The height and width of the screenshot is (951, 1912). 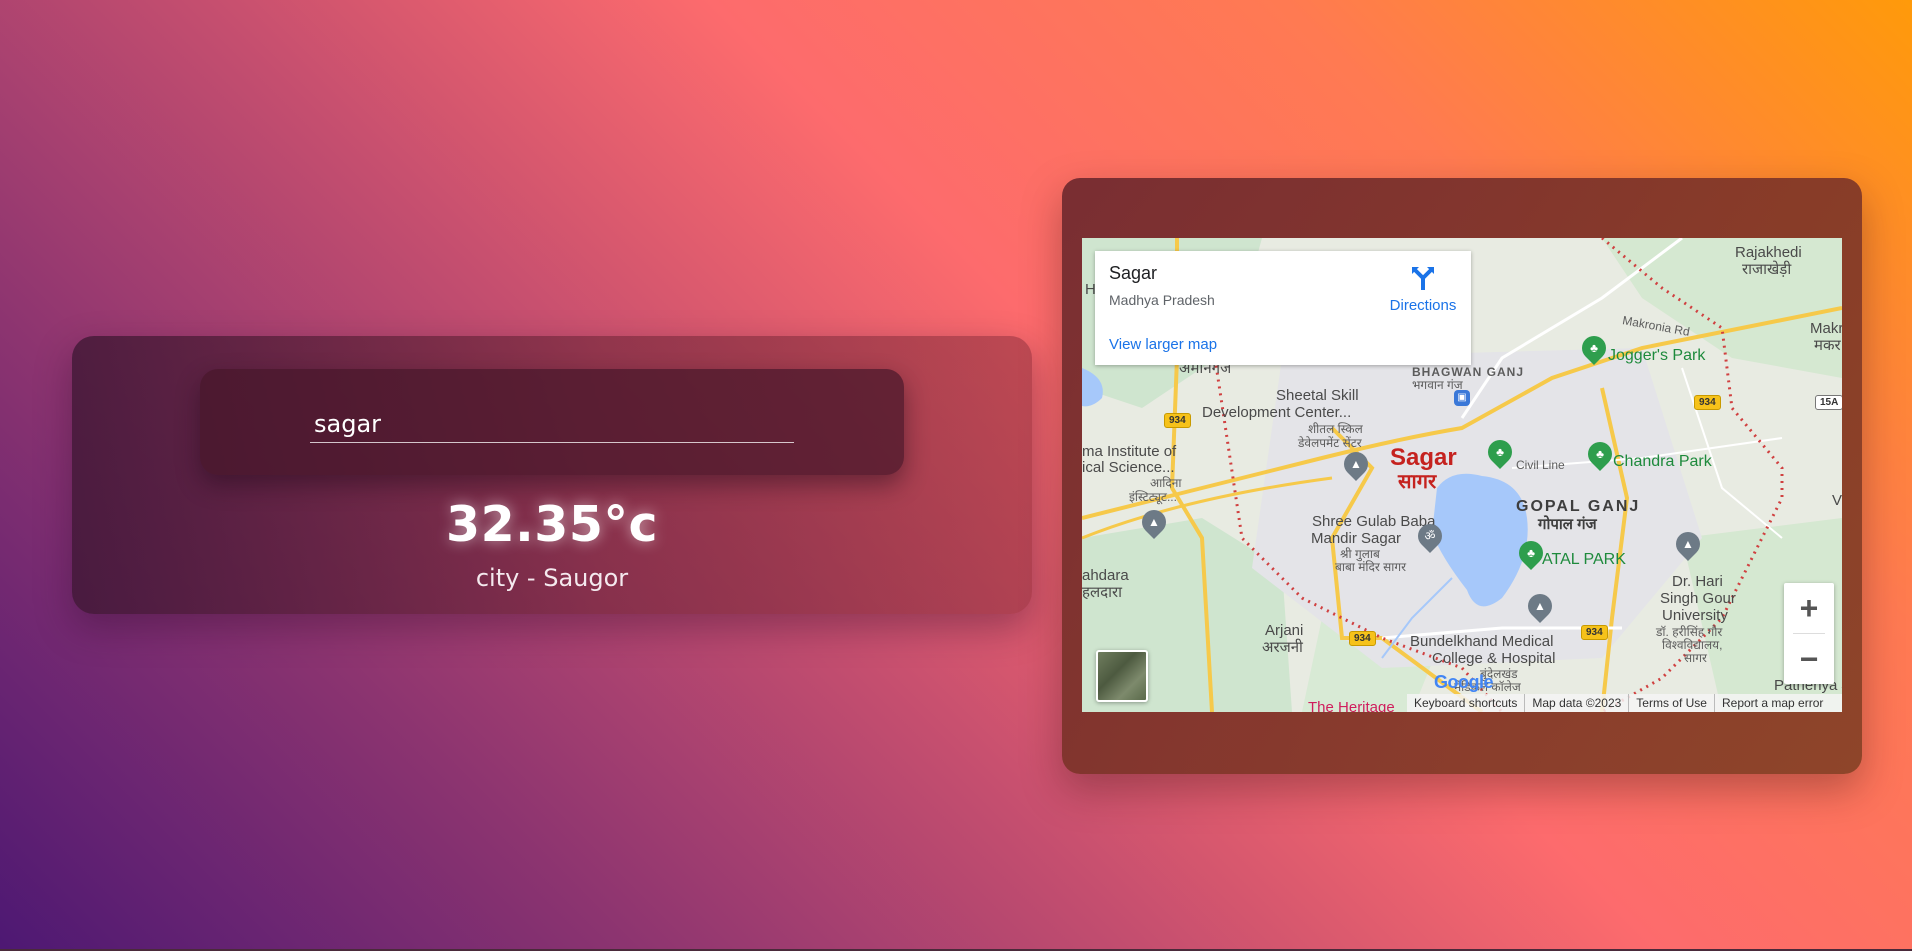 What do you see at coordinates (1837, 500) in the screenshot?
I see `map-label-edge-v: V` at bounding box center [1837, 500].